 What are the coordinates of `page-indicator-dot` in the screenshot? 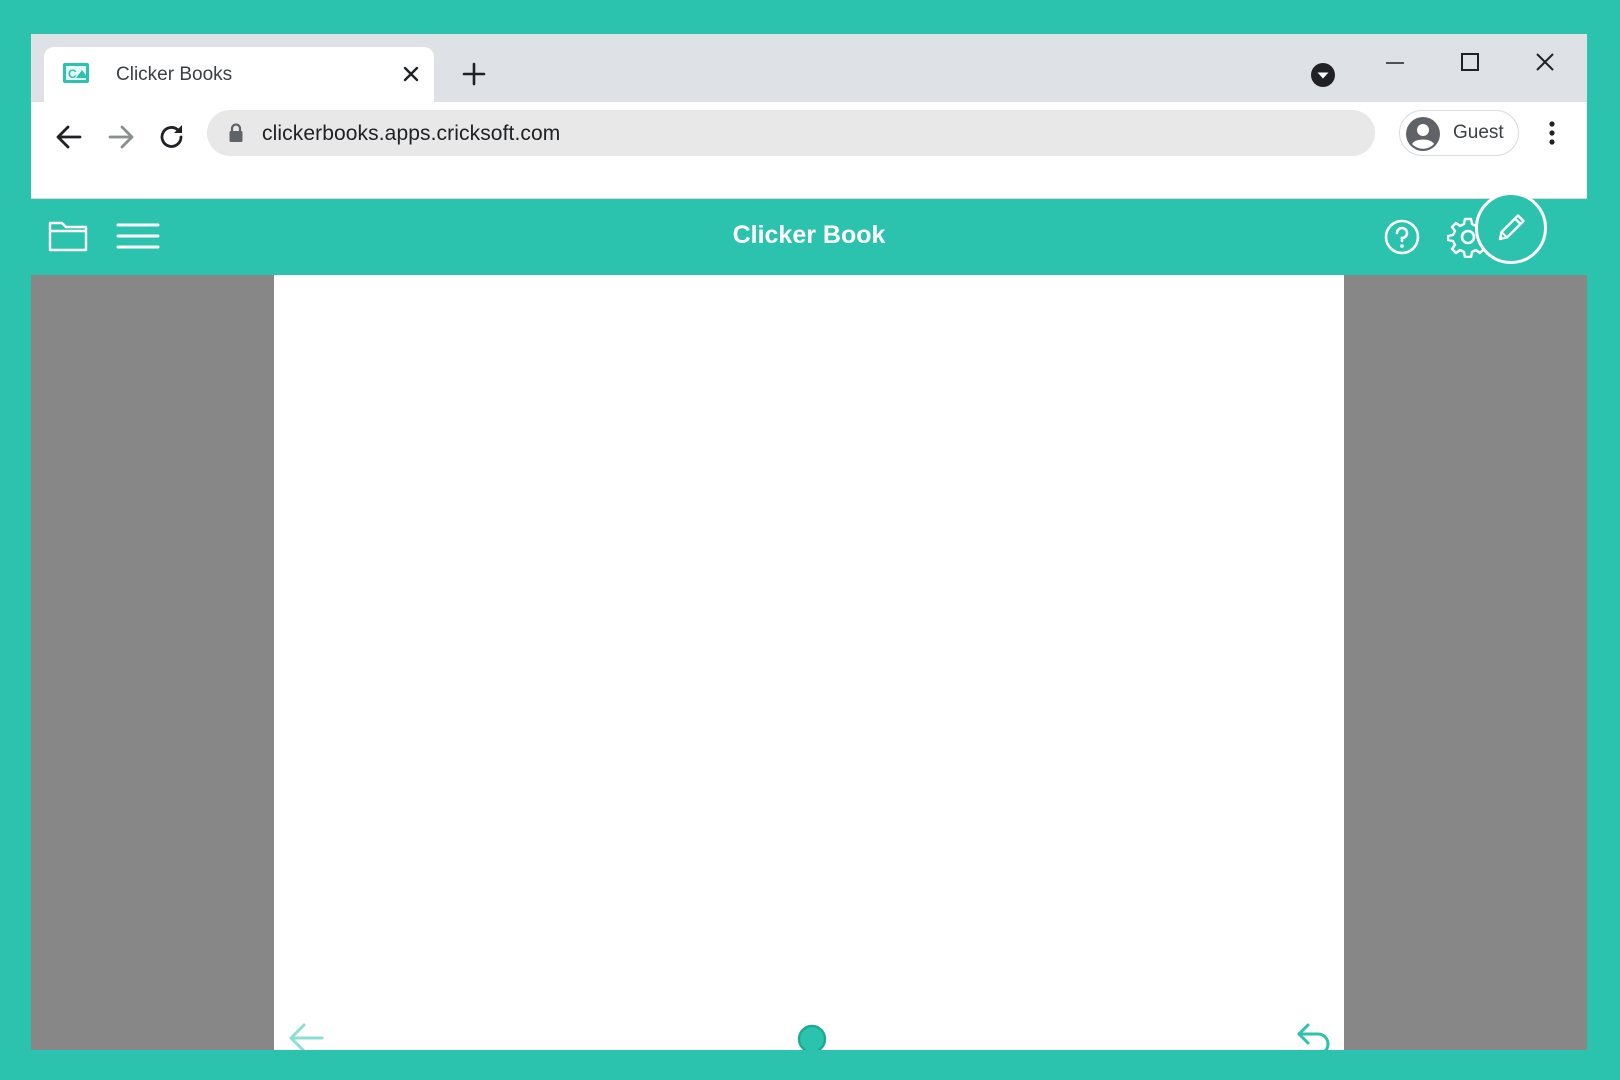 It's located at (812, 1036).